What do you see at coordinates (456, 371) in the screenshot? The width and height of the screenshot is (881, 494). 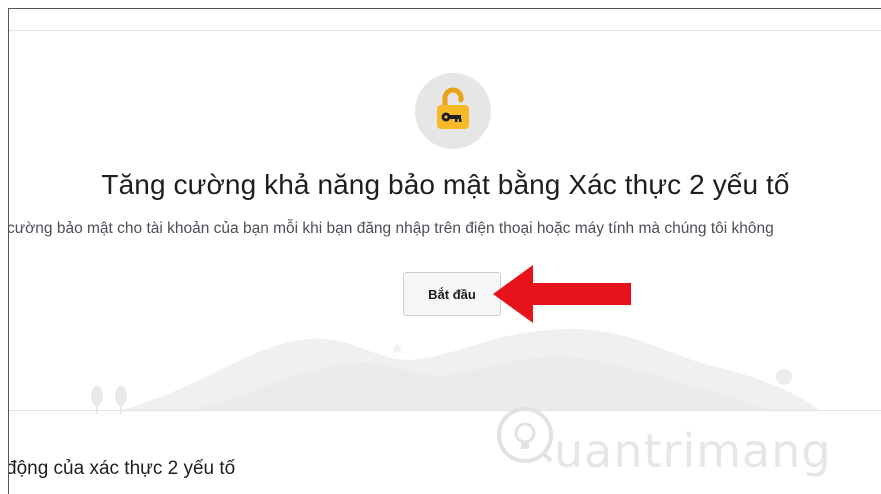 I see `mountains-illustration` at bounding box center [456, 371].